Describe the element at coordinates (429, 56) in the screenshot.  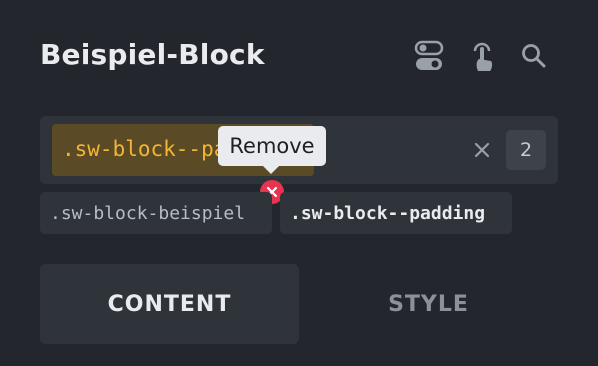
I see `toggle-icon` at that location.